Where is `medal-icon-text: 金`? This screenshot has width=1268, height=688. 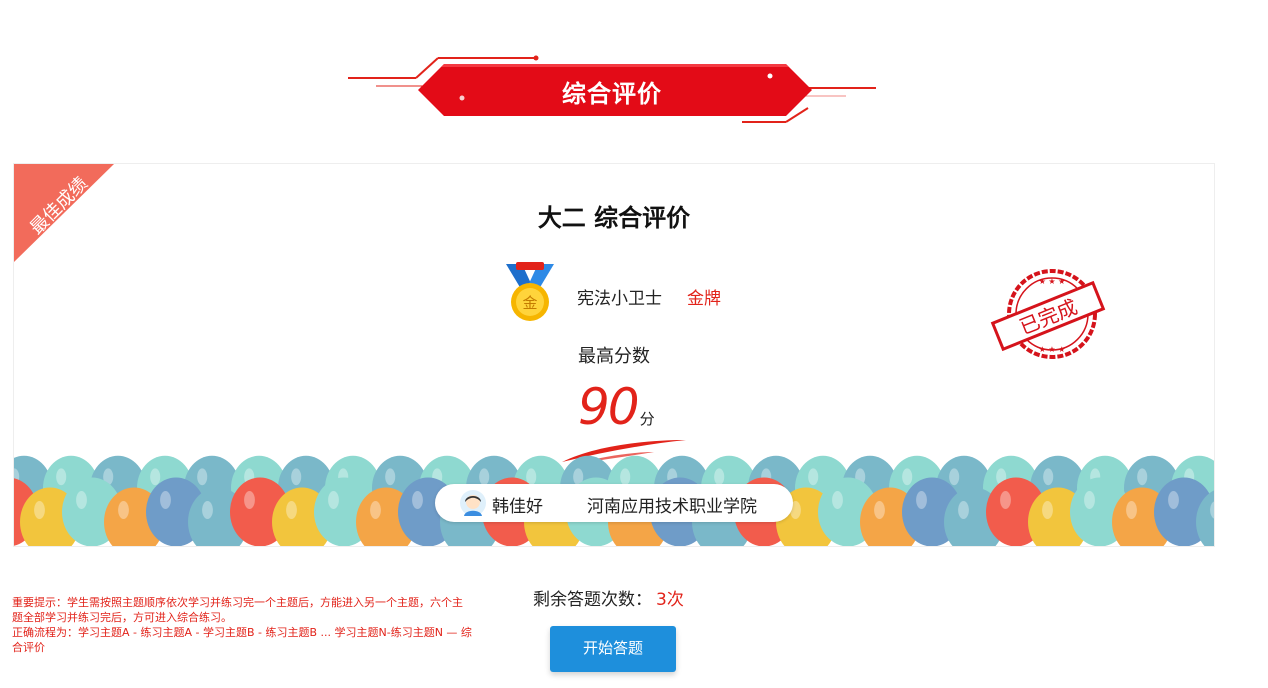 medal-icon-text: 金 is located at coordinates (529, 303).